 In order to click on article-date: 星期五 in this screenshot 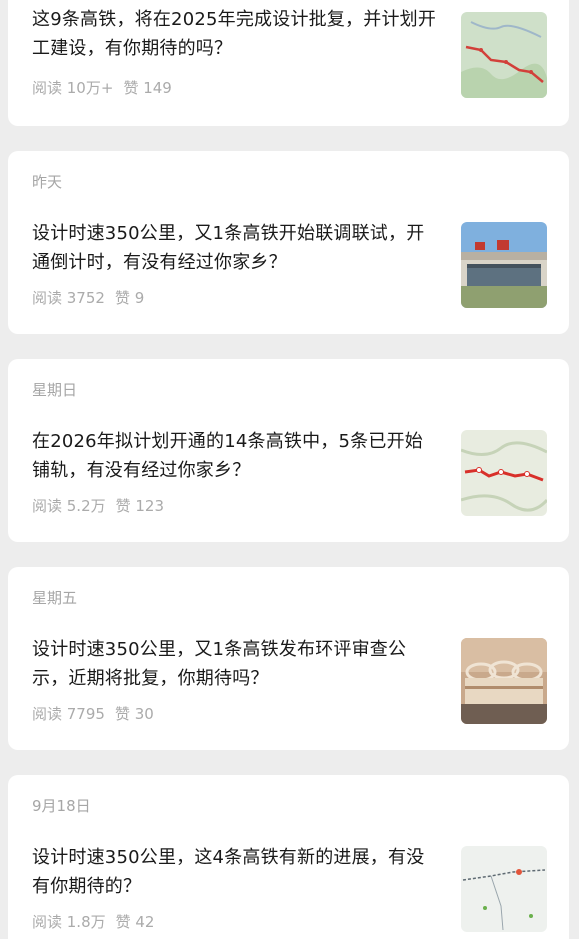, I will do `click(55, 598)`.